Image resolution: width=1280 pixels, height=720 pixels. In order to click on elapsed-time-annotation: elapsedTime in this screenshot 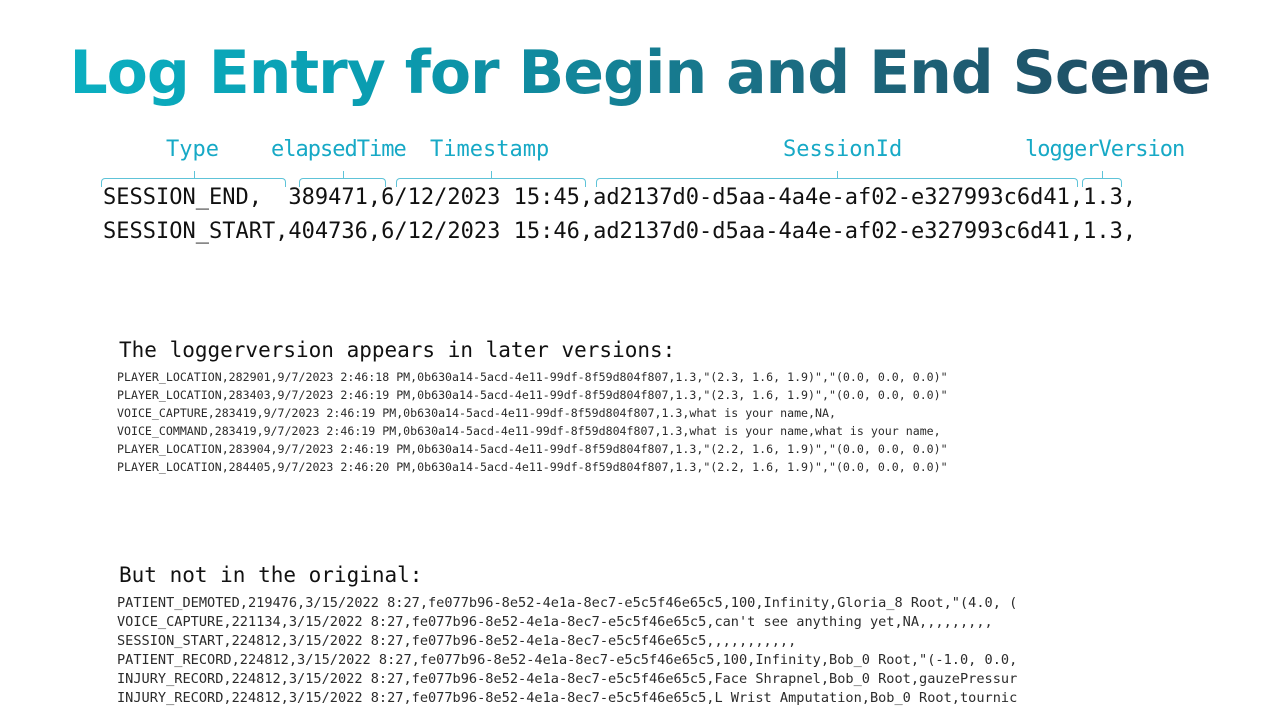, I will do `click(339, 149)`.